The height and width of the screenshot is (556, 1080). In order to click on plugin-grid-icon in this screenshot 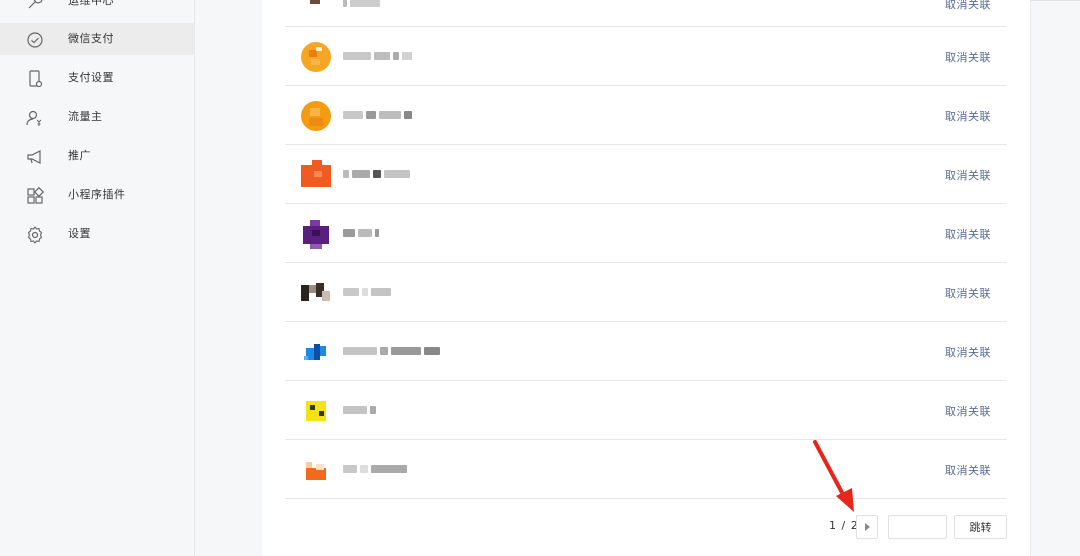, I will do `click(35, 196)`.